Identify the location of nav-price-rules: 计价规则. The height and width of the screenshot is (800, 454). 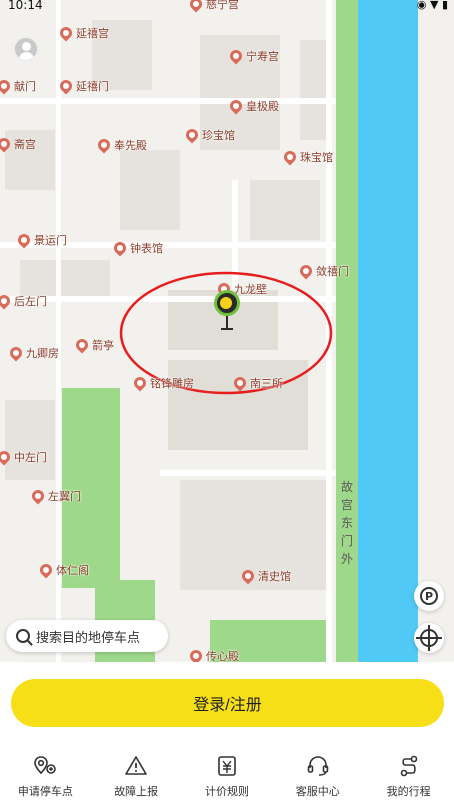
(227, 777).